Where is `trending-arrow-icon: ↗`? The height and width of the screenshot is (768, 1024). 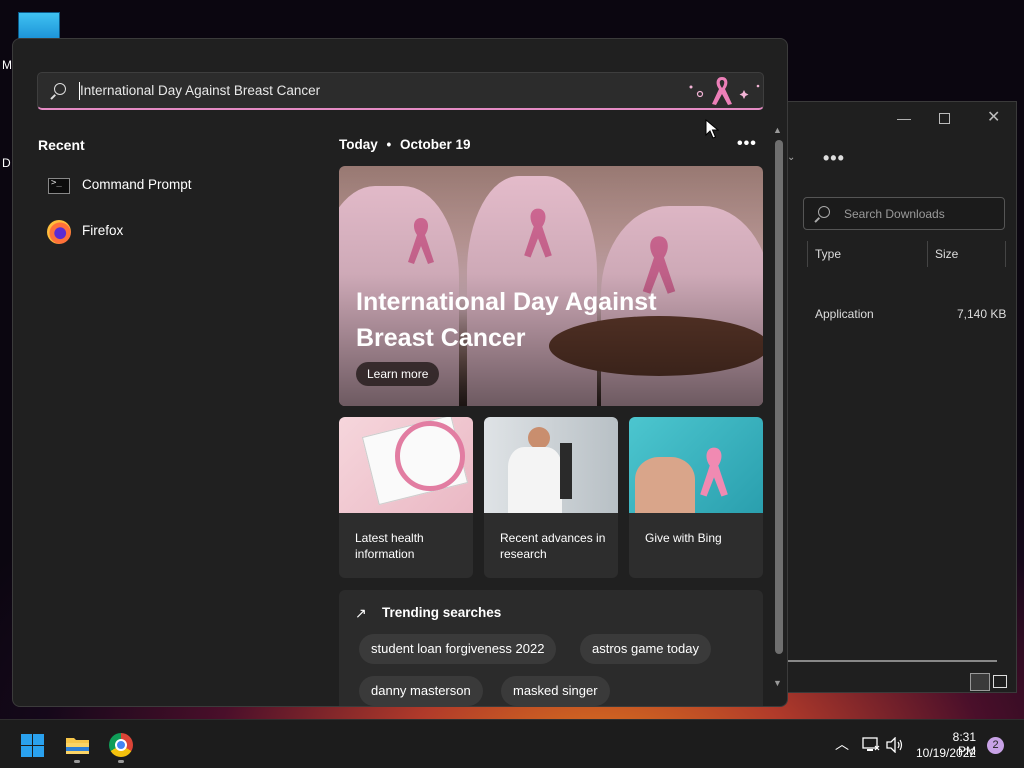
trending-arrow-icon: ↗ is located at coordinates (361, 613).